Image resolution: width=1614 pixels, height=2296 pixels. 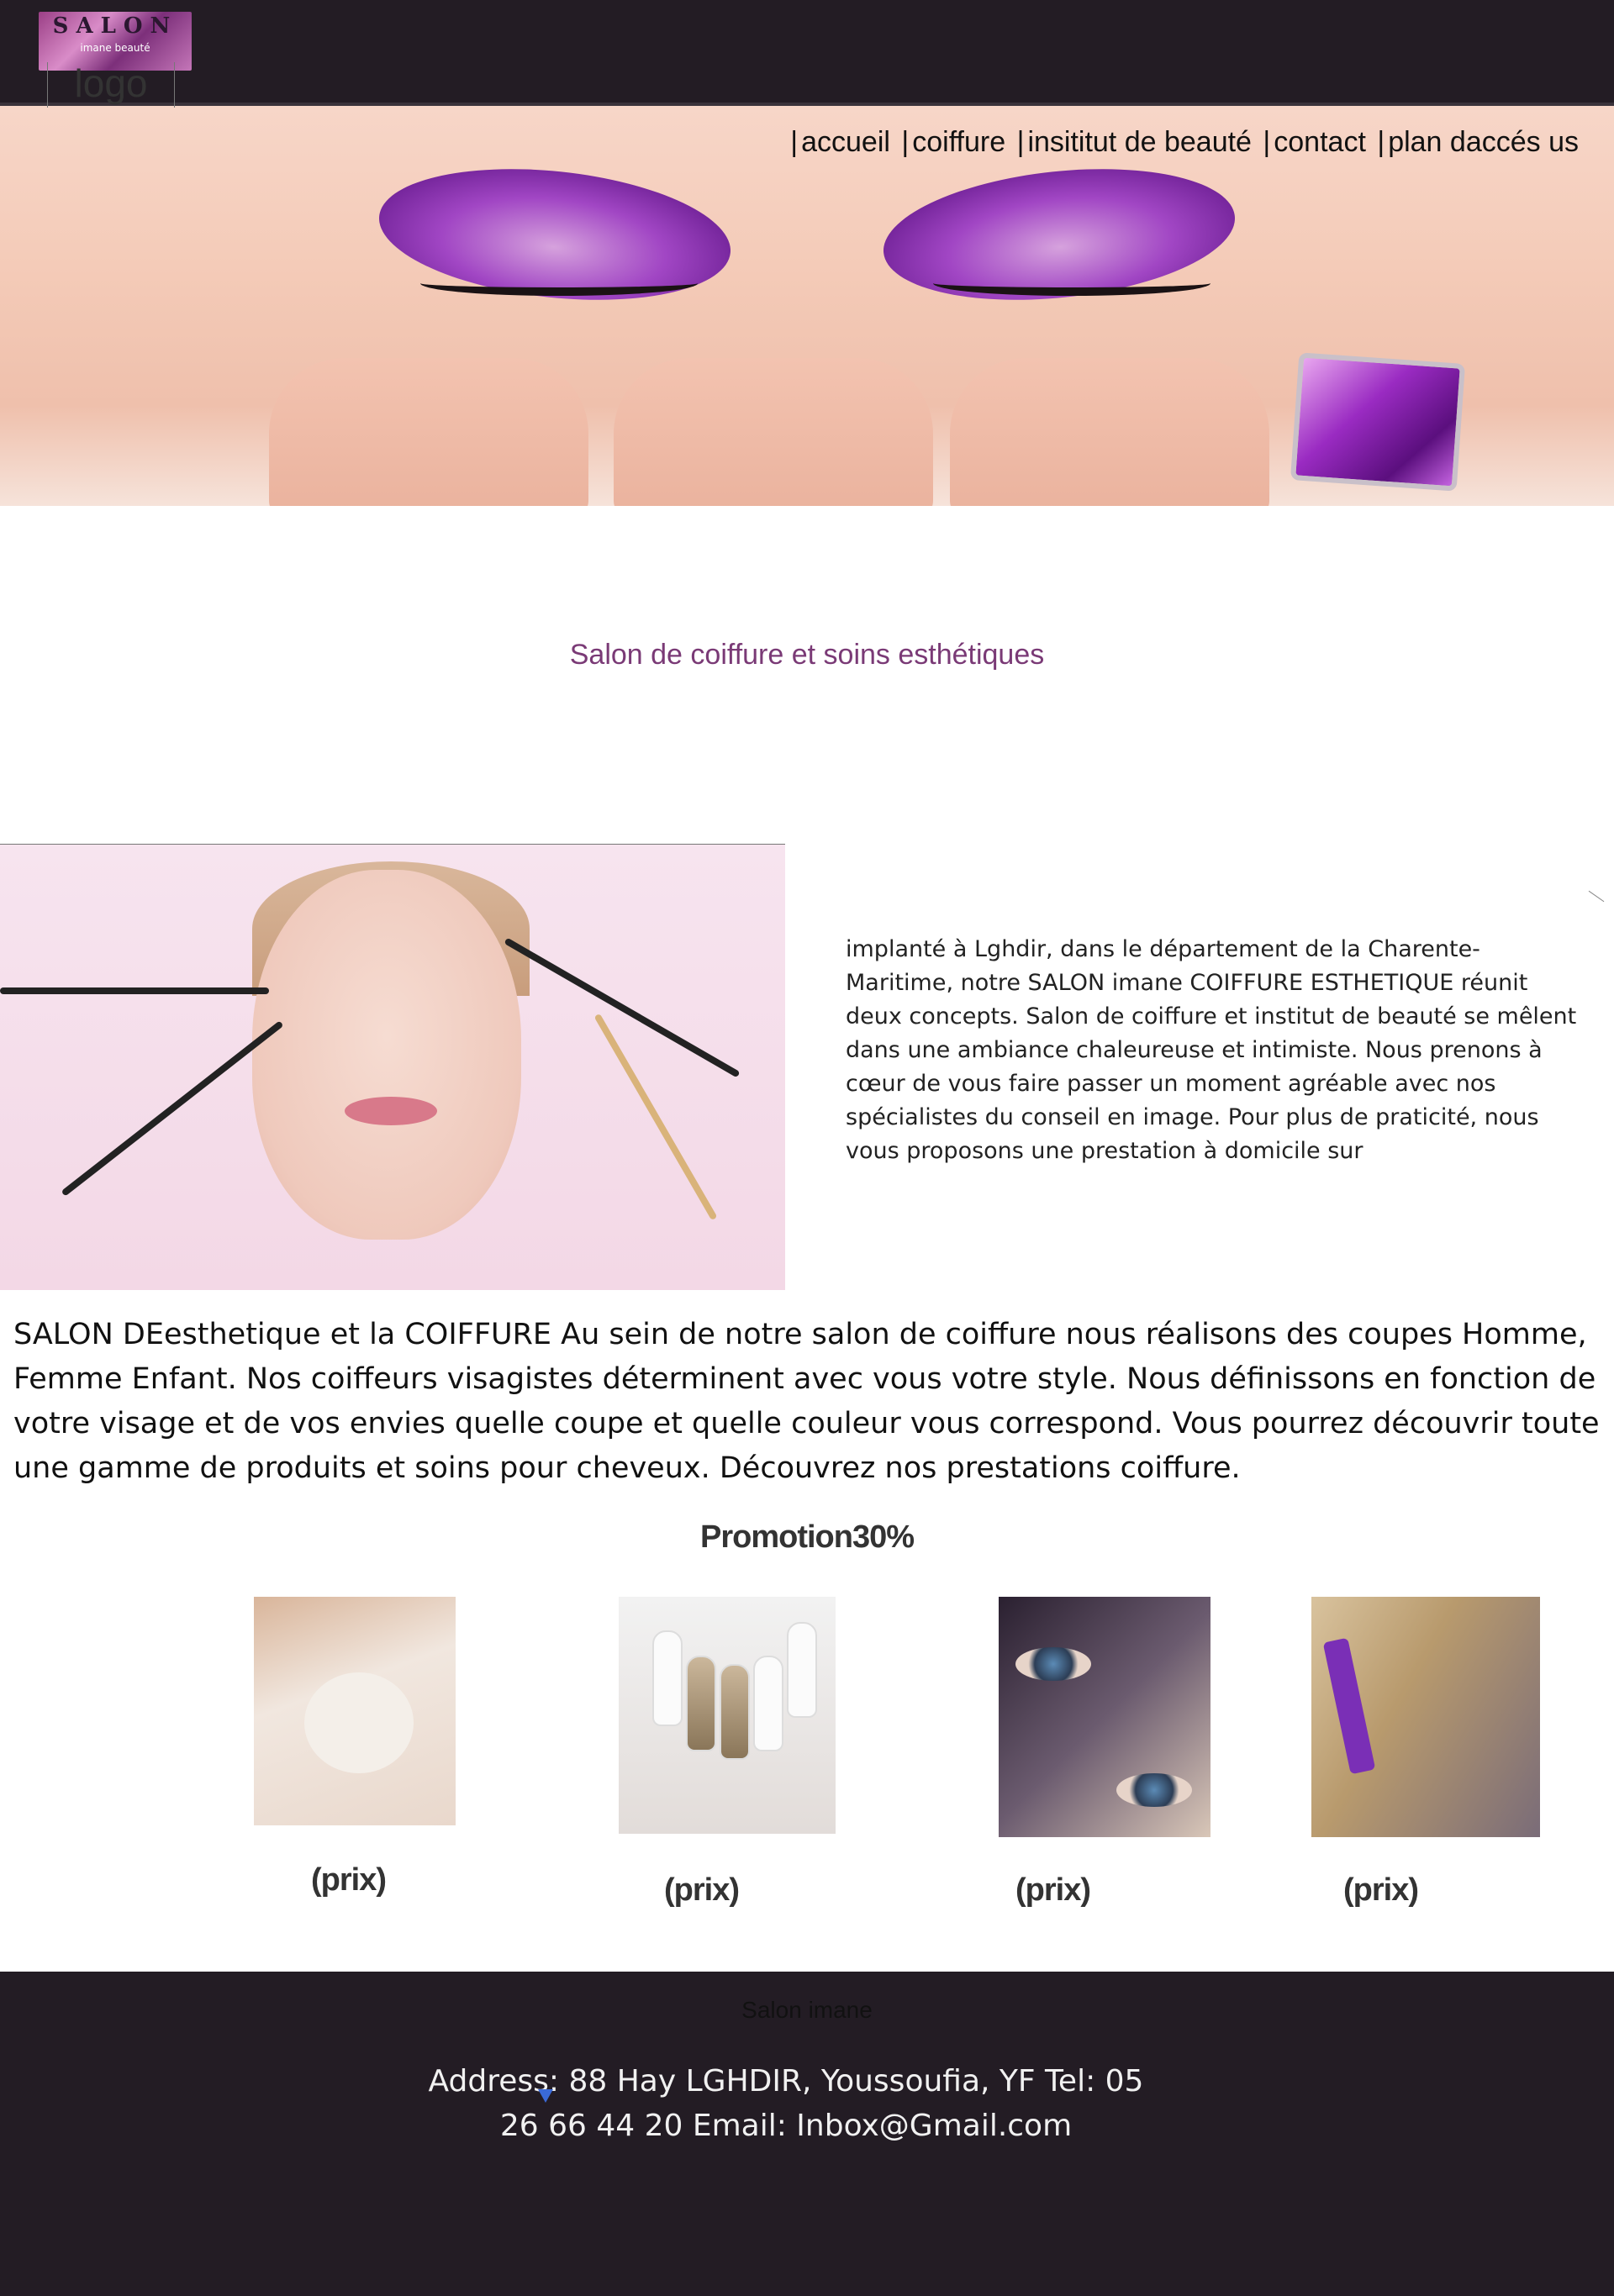 I want to click on face, so click(x=386, y=1055).